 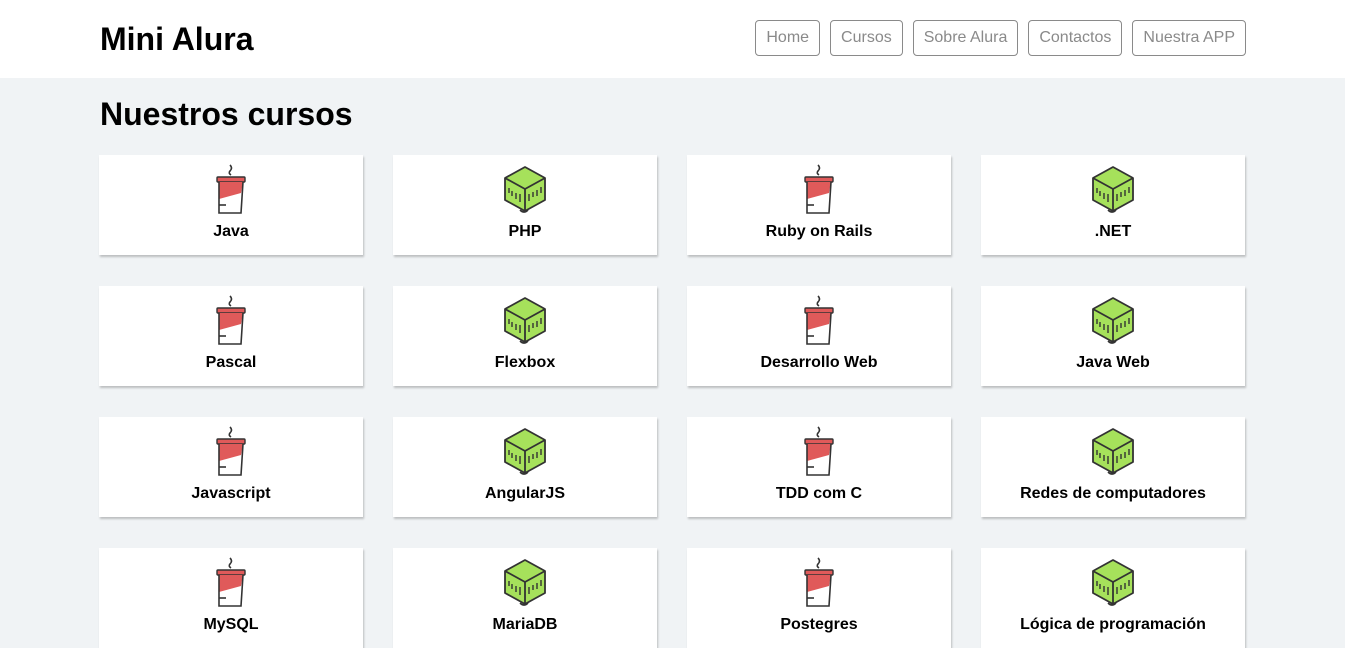 I want to click on course-card: Java Web, so click(x=1113, y=336).